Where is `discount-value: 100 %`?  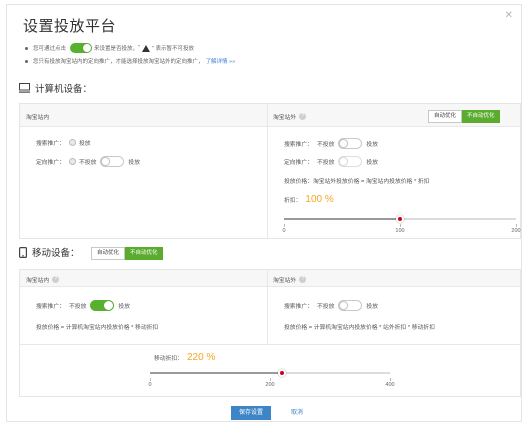 discount-value: 100 % is located at coordinates (319, 199).